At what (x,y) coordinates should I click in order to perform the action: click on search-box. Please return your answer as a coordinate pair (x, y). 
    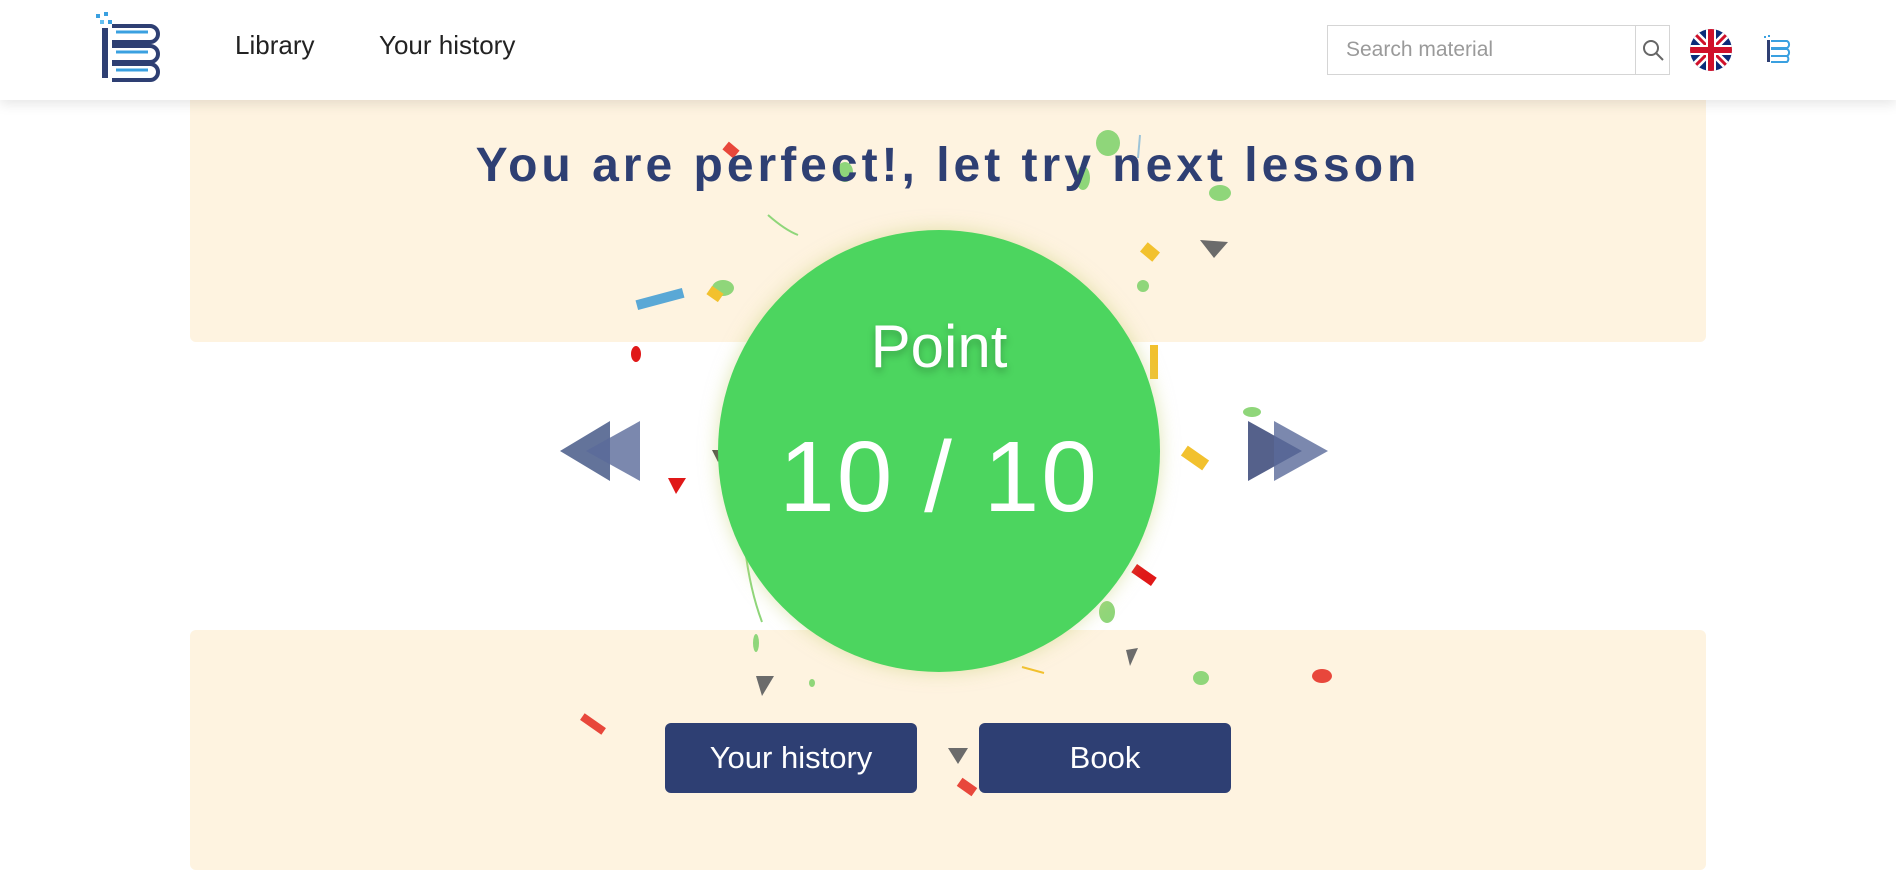
    Looking at the image, I should click on (1498, 50).